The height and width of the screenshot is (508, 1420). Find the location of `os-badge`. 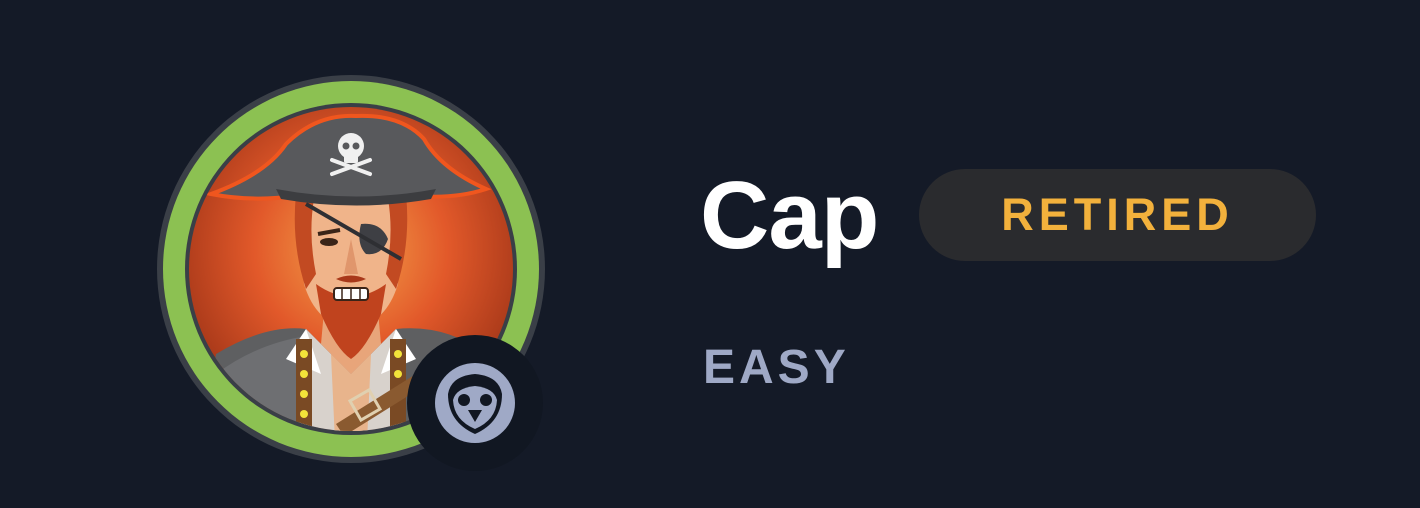

os-badge is located at coordinates (475, 403).